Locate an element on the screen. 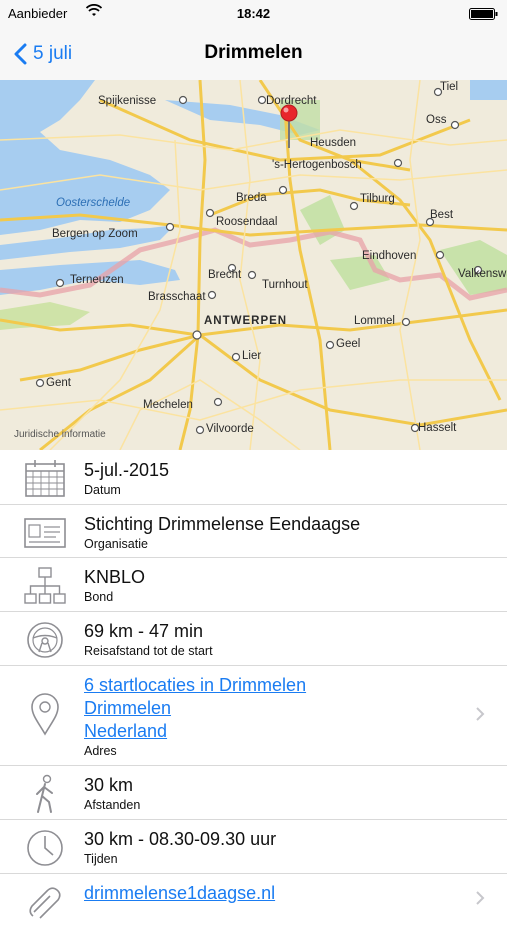 This screenshot has width=507, height=928. clock-time: 18:42 is located at coordinates (253, 13).